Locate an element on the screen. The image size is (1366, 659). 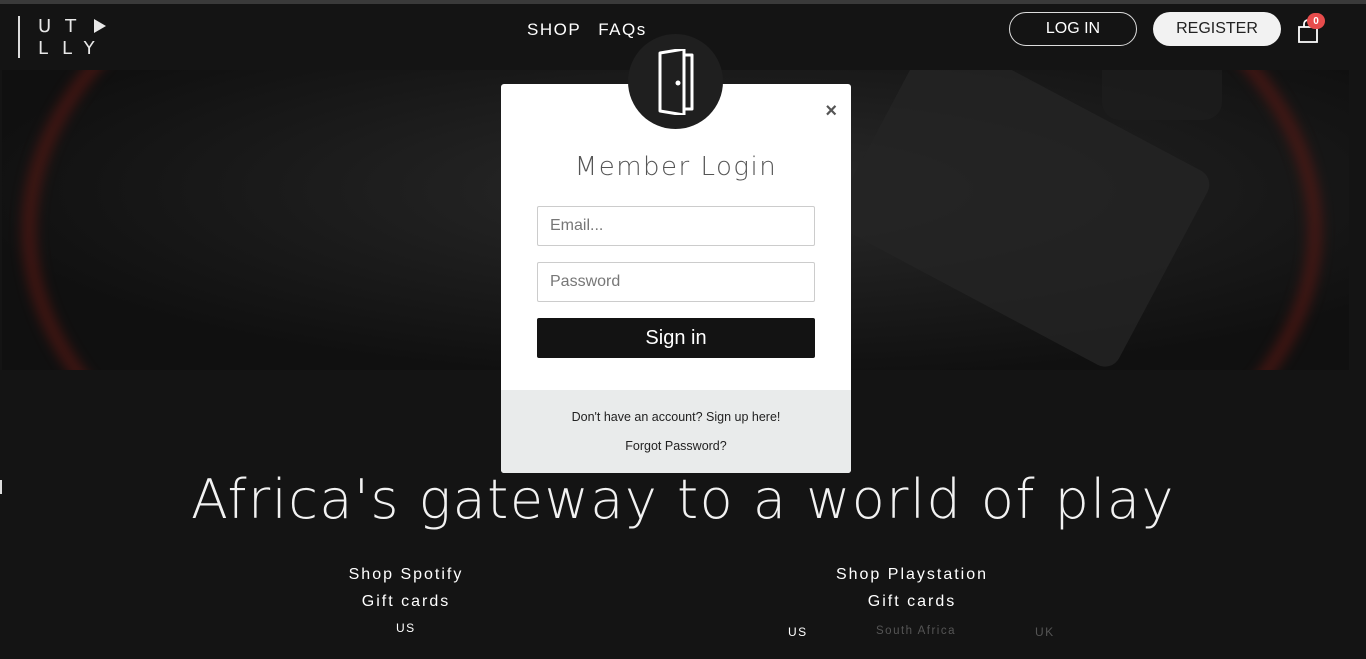
sign-in-button: Sign in is located at coordinates (676, 338).